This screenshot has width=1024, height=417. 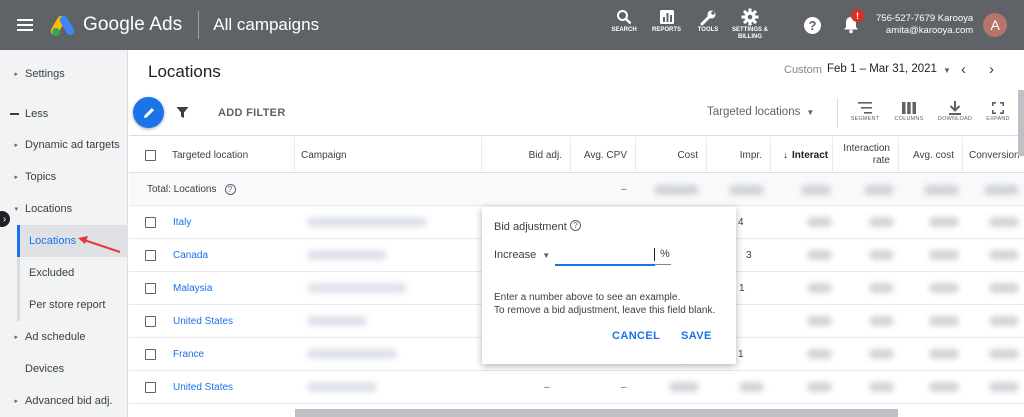 I want to click on header-interaction-rate: Interaction rate, so click(x=866, y=155).